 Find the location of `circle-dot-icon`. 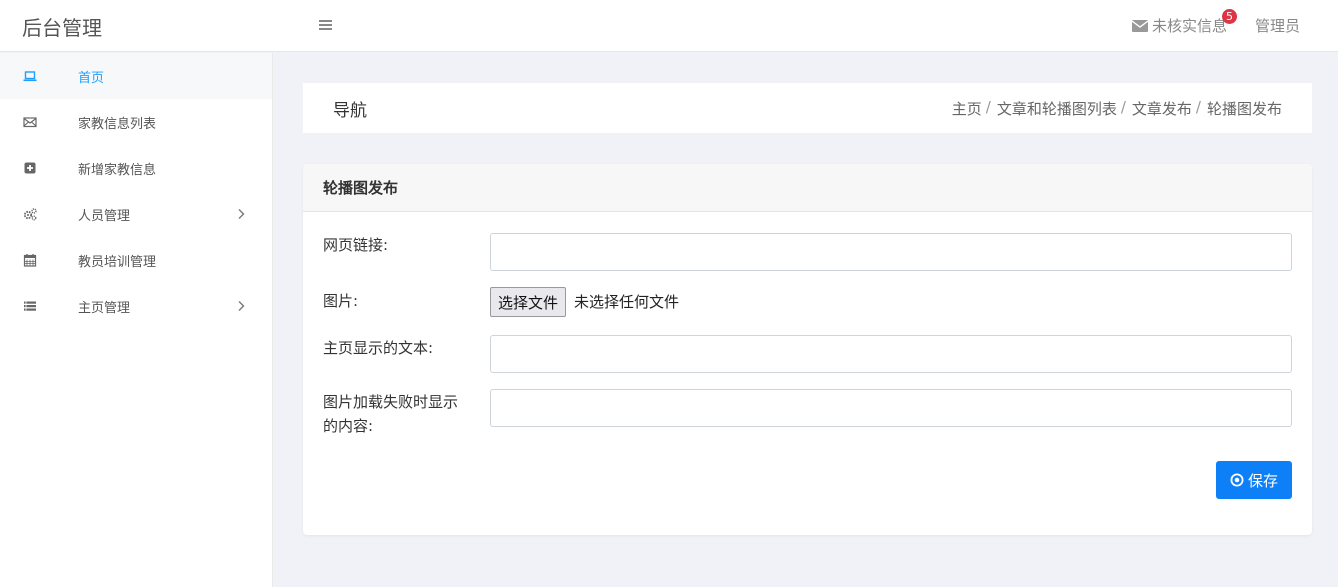

circle-dot-icon is located at coordinates (1237, 480).